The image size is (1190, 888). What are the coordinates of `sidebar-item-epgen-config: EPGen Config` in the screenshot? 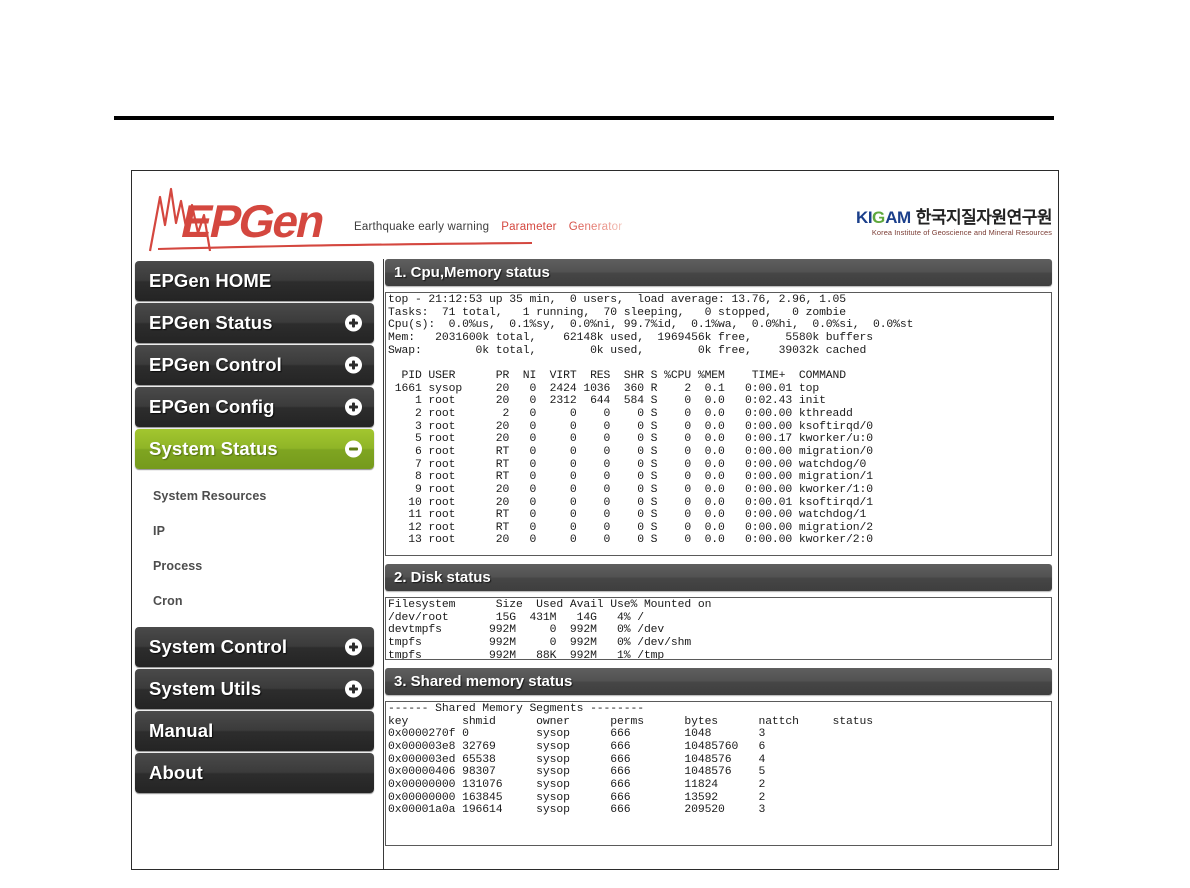 It's located at (254, 407).